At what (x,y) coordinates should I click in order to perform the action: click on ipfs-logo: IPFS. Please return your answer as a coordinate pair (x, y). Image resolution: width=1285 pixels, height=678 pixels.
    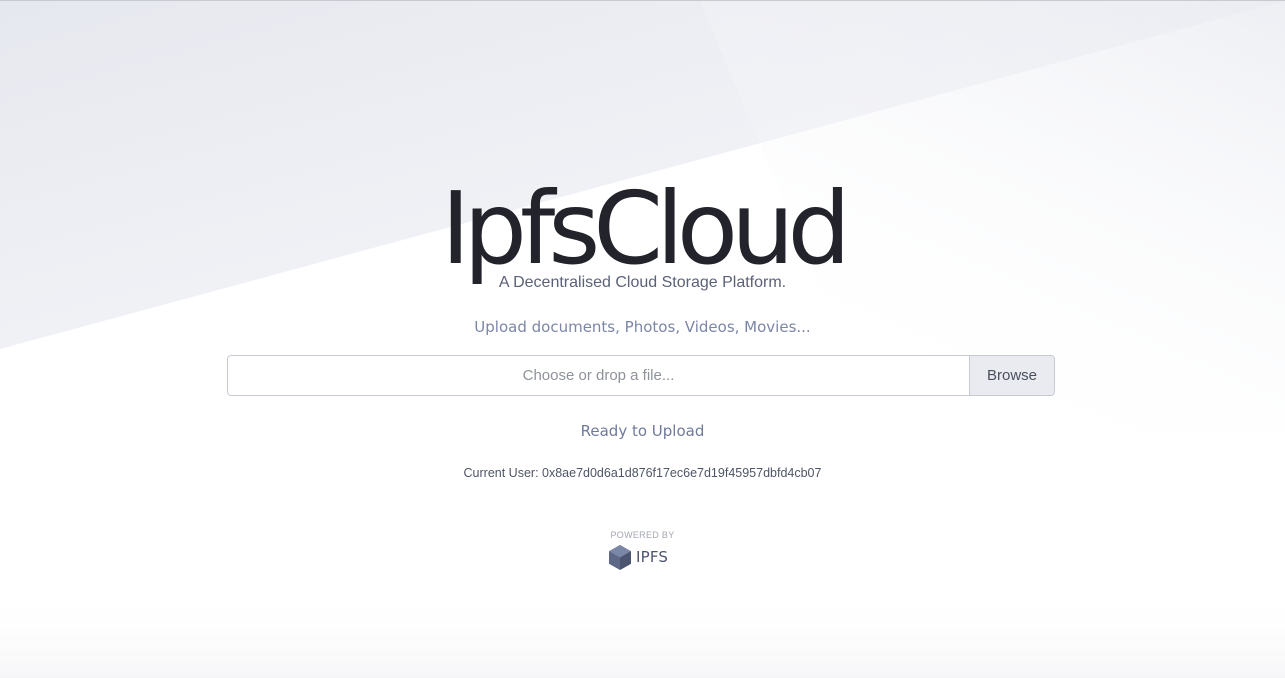
    Looking at the image, I should click on (638, 557).